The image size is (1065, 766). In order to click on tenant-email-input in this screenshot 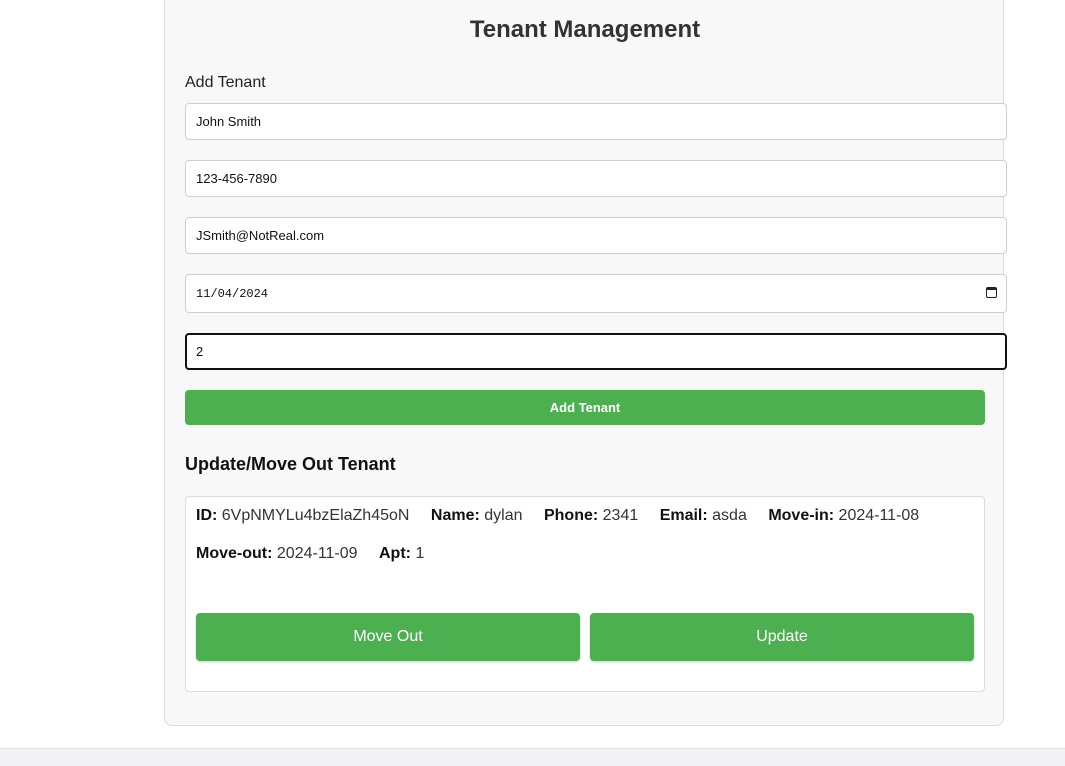, I will do `click(596, 235)`.